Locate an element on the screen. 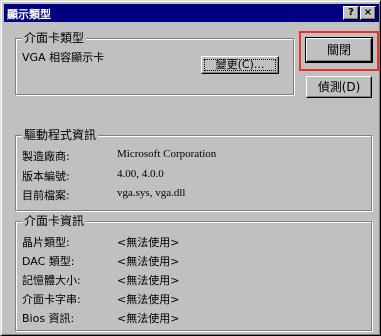 The height and width of the screenshot is (336, 381). help-button: ? is located at coordinates (351, 13).